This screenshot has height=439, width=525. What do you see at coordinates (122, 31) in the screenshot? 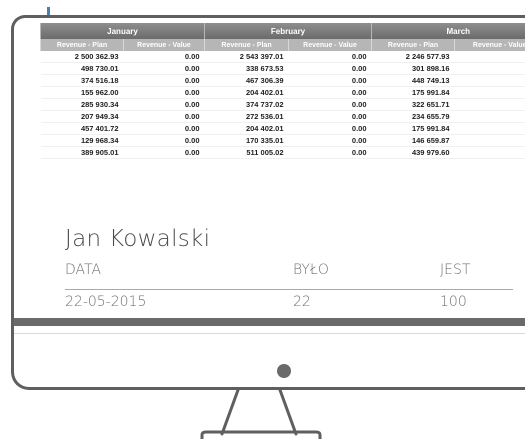
I see `month-header-january: January` at bounding box center [122, 31].